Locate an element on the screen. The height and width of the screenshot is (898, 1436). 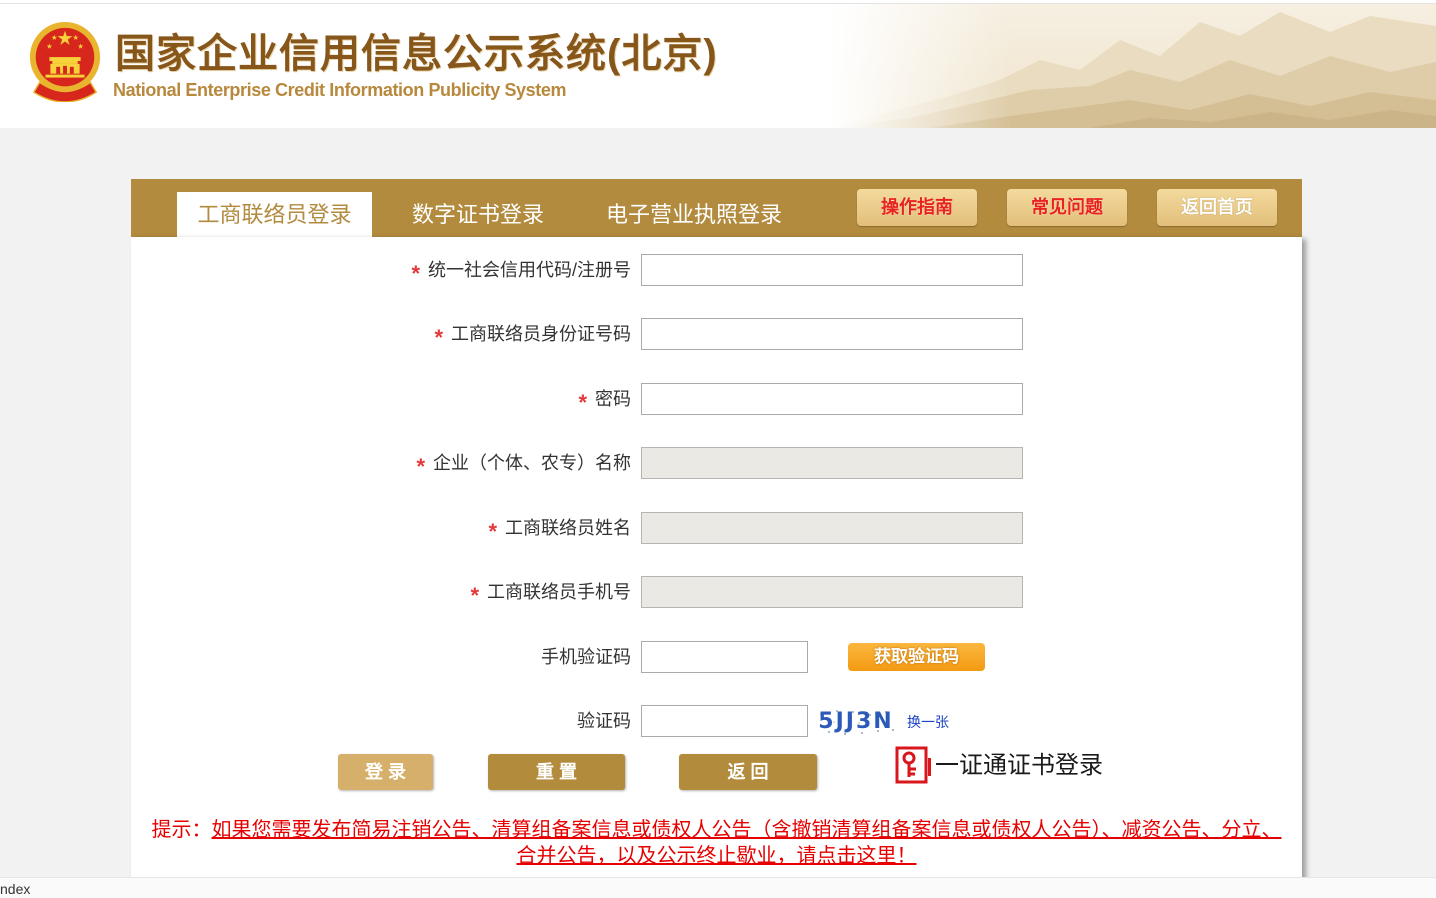
reset-button: 重 置 is located at coordinates (556, 772).